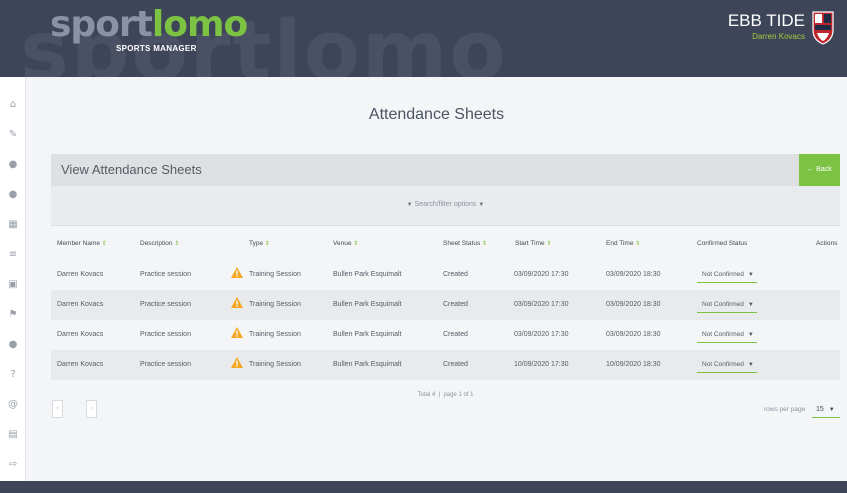  I want to click on panel-header: View Attendance Sheets, so click(425, 170).